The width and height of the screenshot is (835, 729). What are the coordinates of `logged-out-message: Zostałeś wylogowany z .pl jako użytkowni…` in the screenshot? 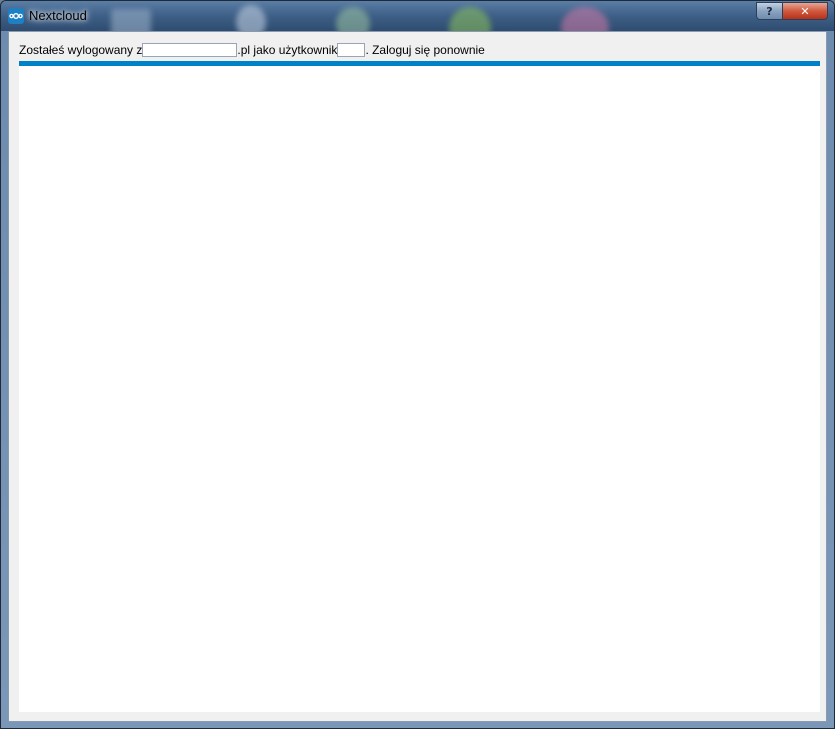 It's located at (252, 50).